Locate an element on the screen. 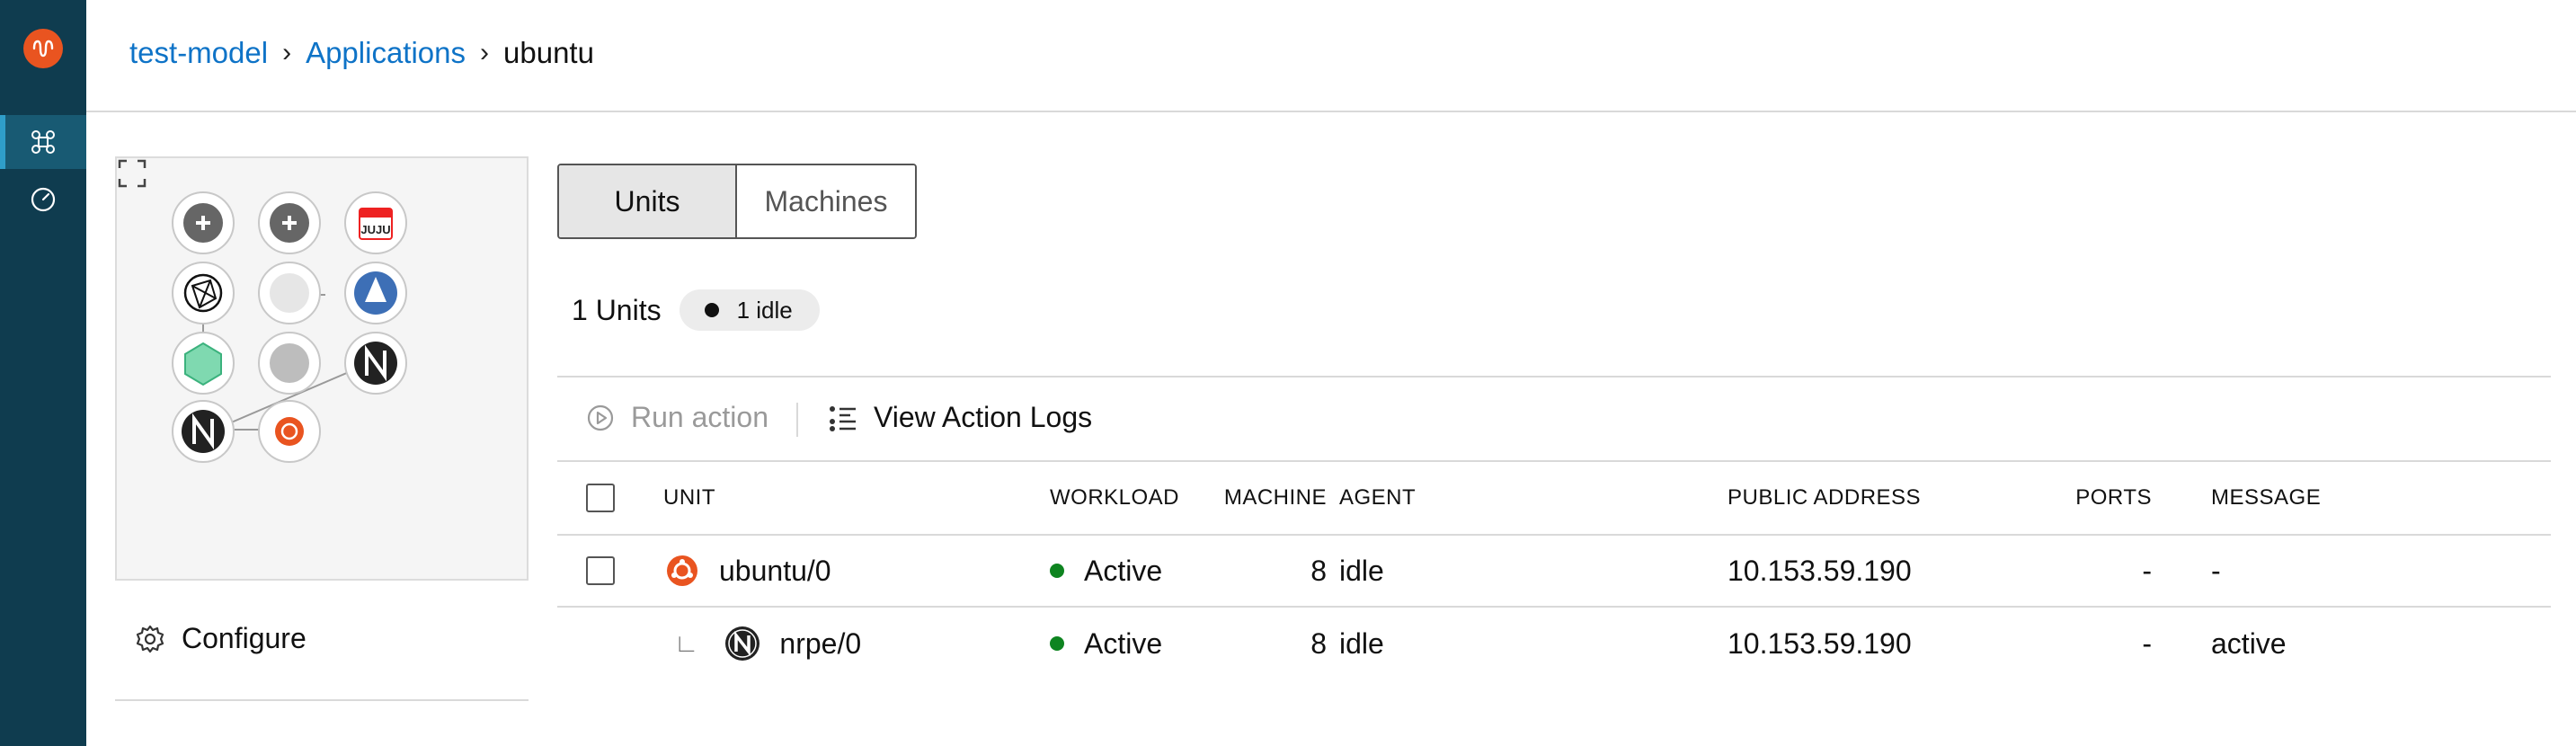 Image resolution: width=2576 pixels, height=746 pixels. sidebar-item-logs is located at coordinates (43, 200).